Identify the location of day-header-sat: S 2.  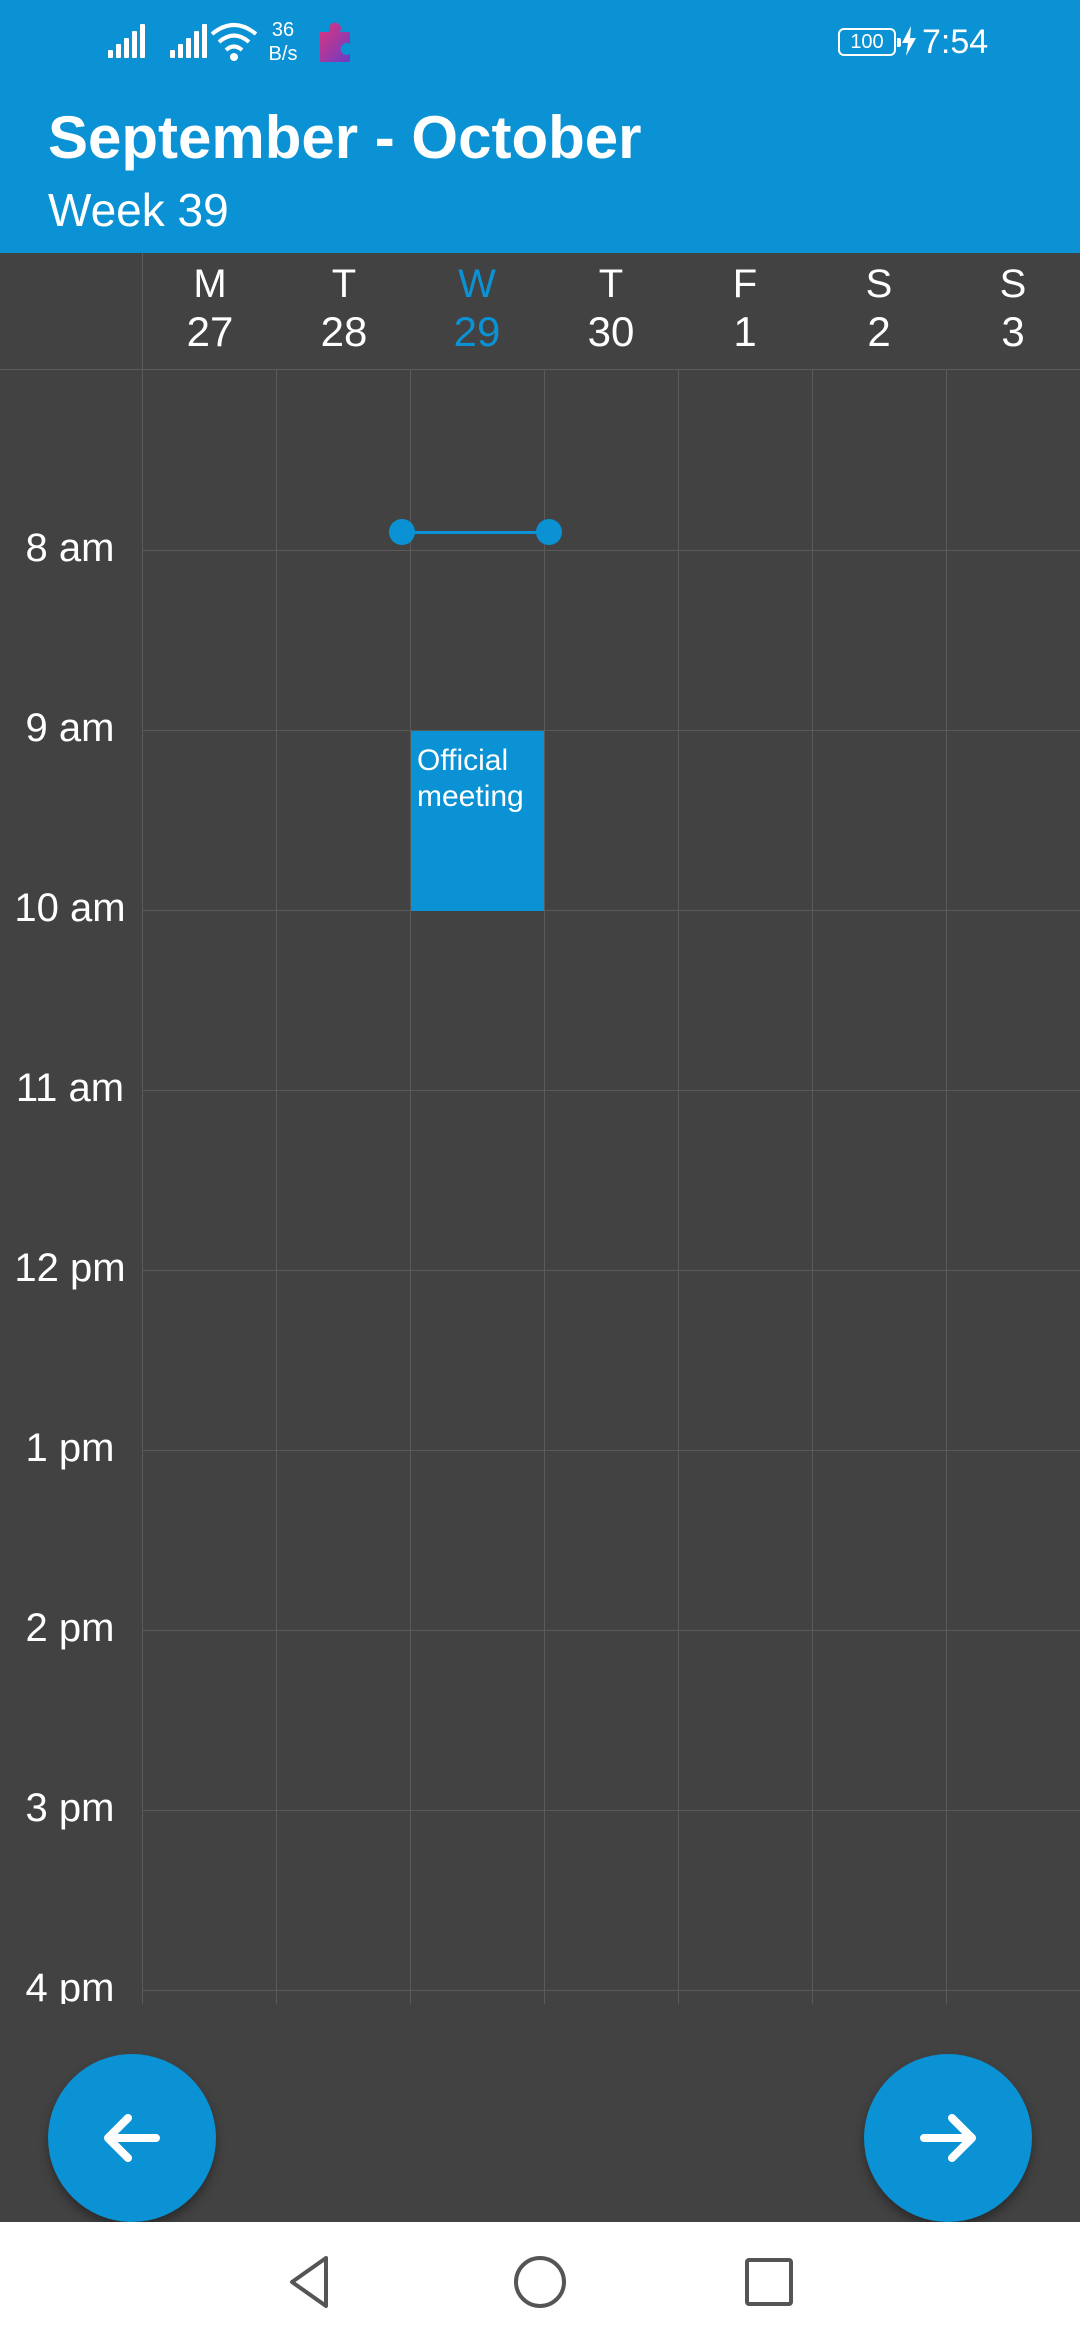
(879, 311).